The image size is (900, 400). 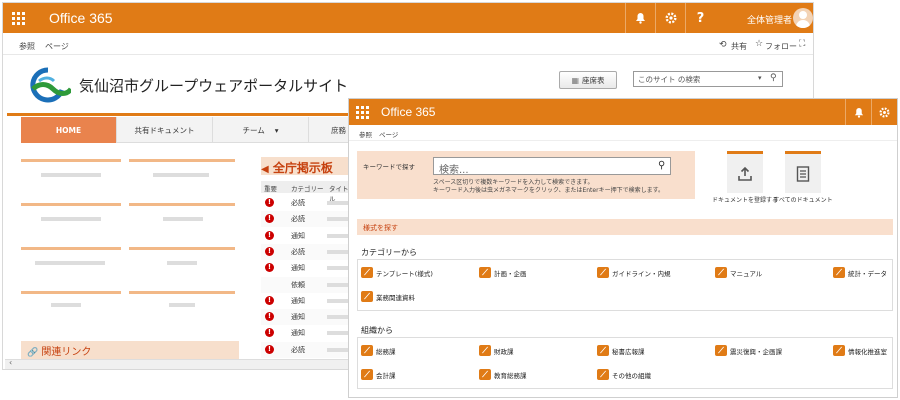 I want to click on org-link: ⟋ 財政課, so click(x=496, y=350).